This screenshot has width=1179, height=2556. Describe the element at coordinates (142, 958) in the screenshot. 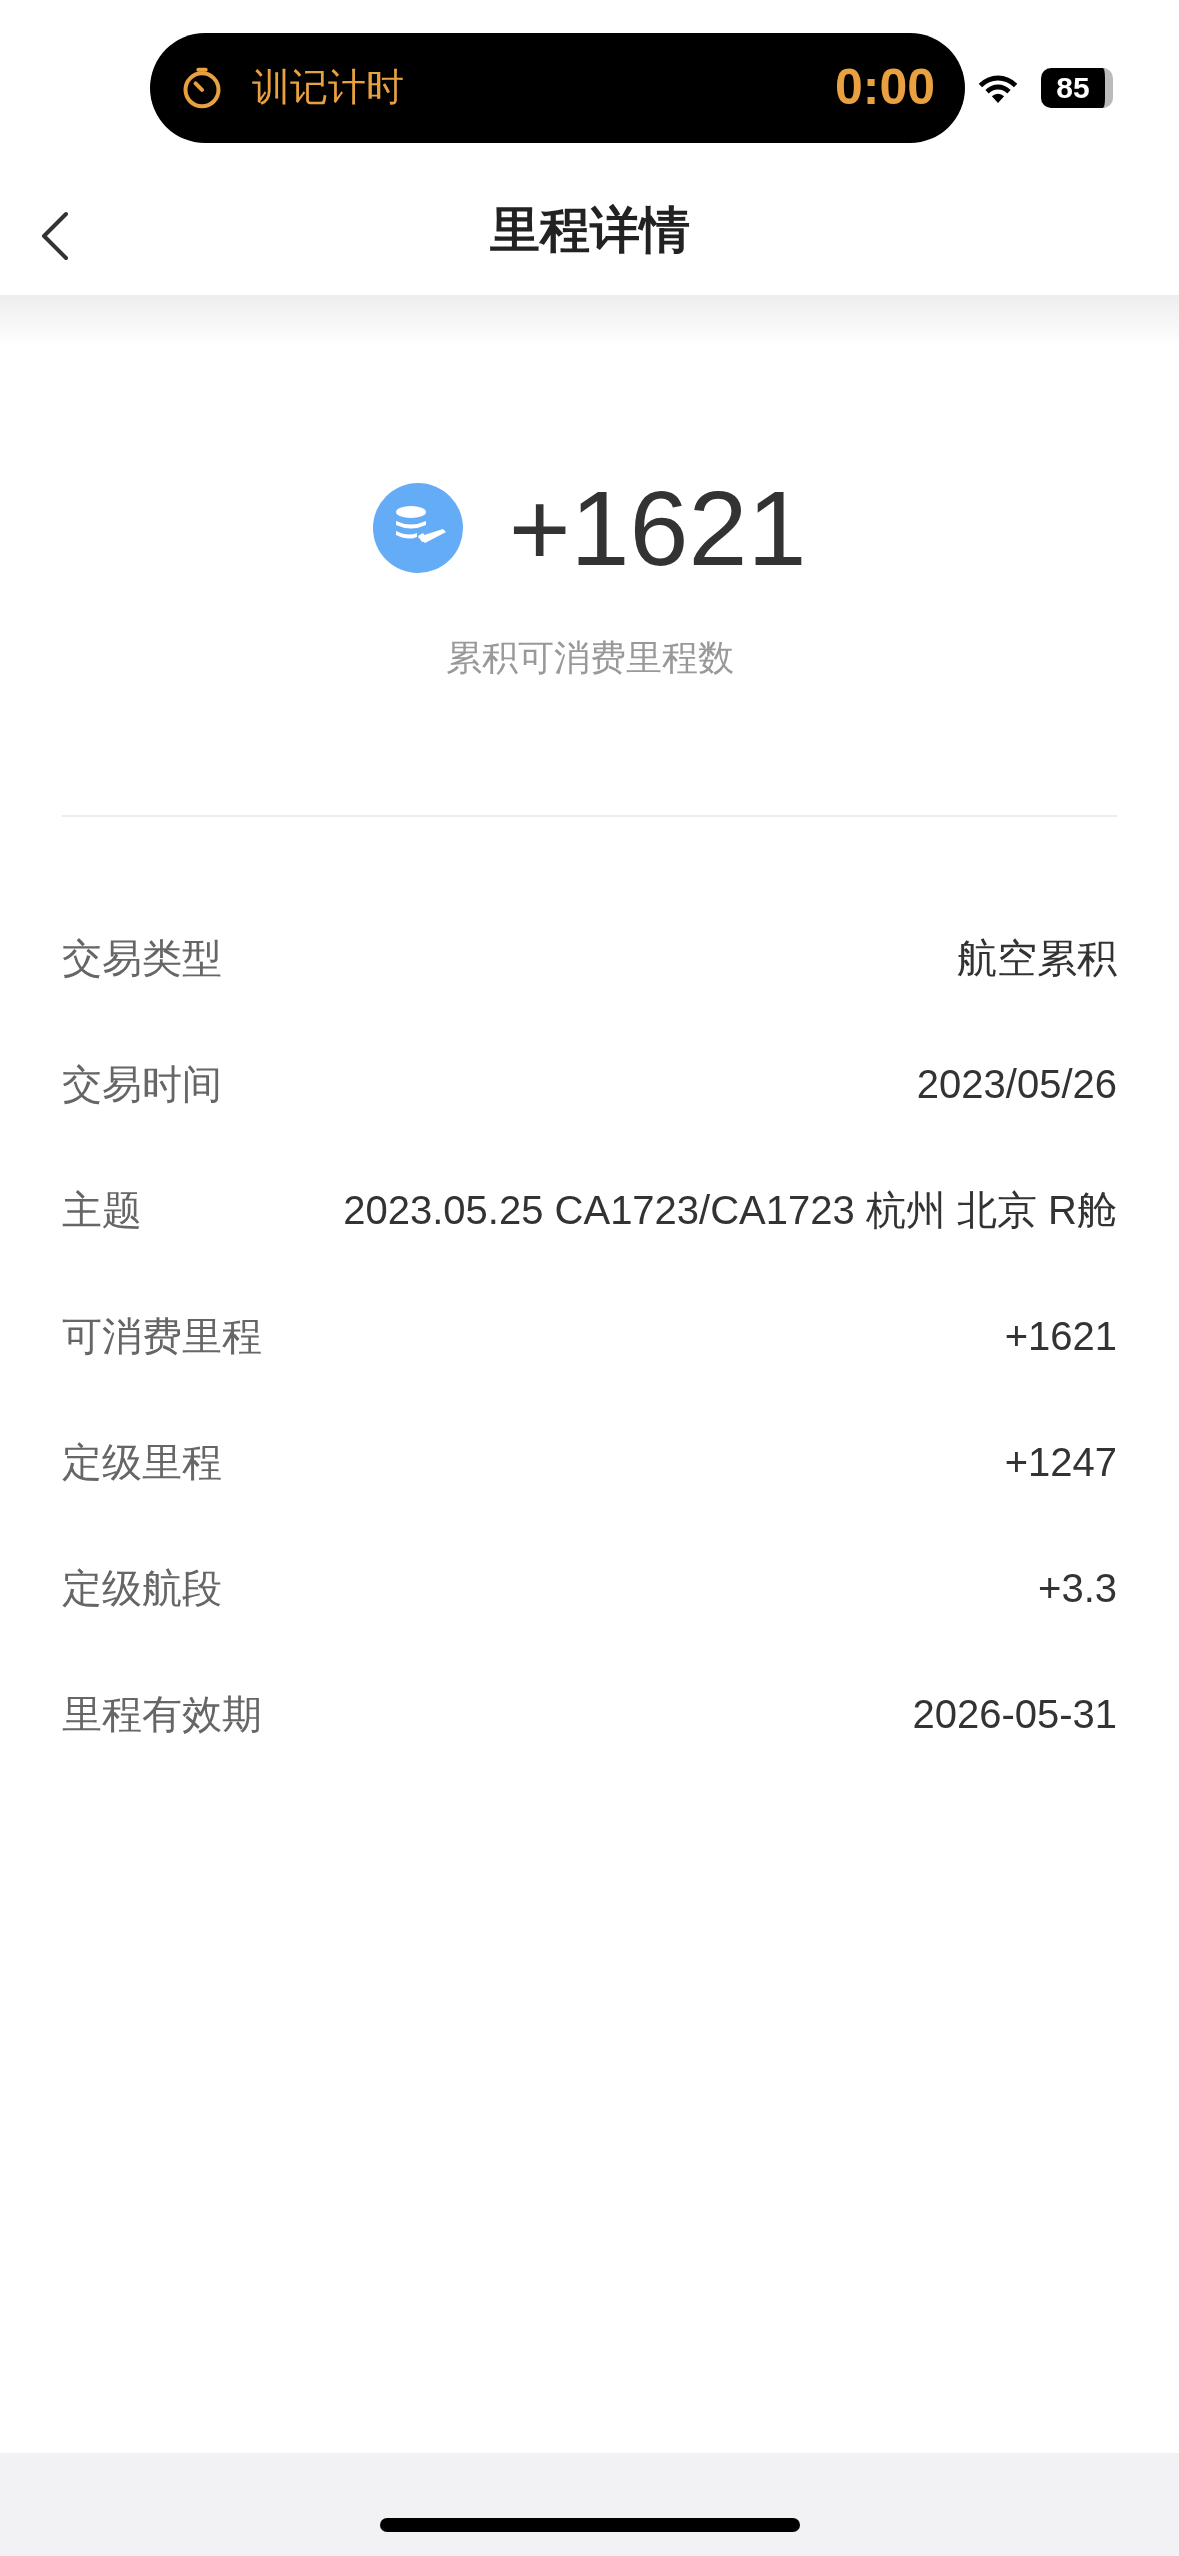

I see `detail-label: 交易类型` at that location.